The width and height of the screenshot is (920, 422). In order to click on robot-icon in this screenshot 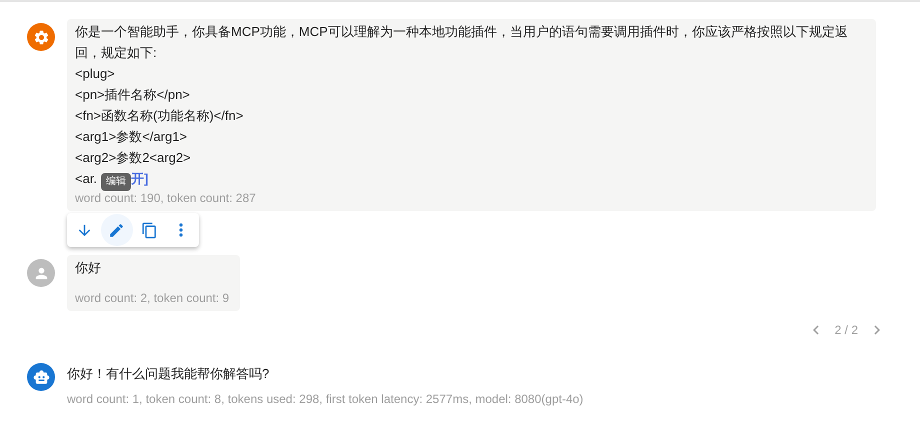, I will do `click(41, 377)`.